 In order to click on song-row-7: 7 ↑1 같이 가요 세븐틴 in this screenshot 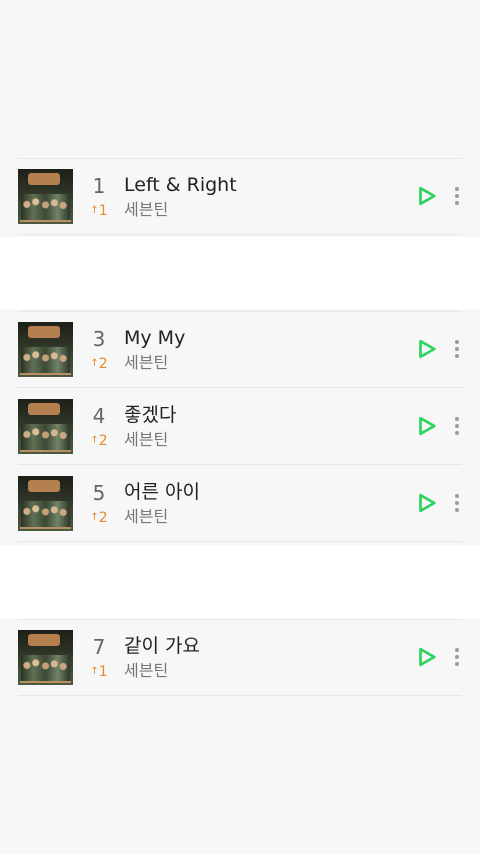, I will do `click(240, 657)`.